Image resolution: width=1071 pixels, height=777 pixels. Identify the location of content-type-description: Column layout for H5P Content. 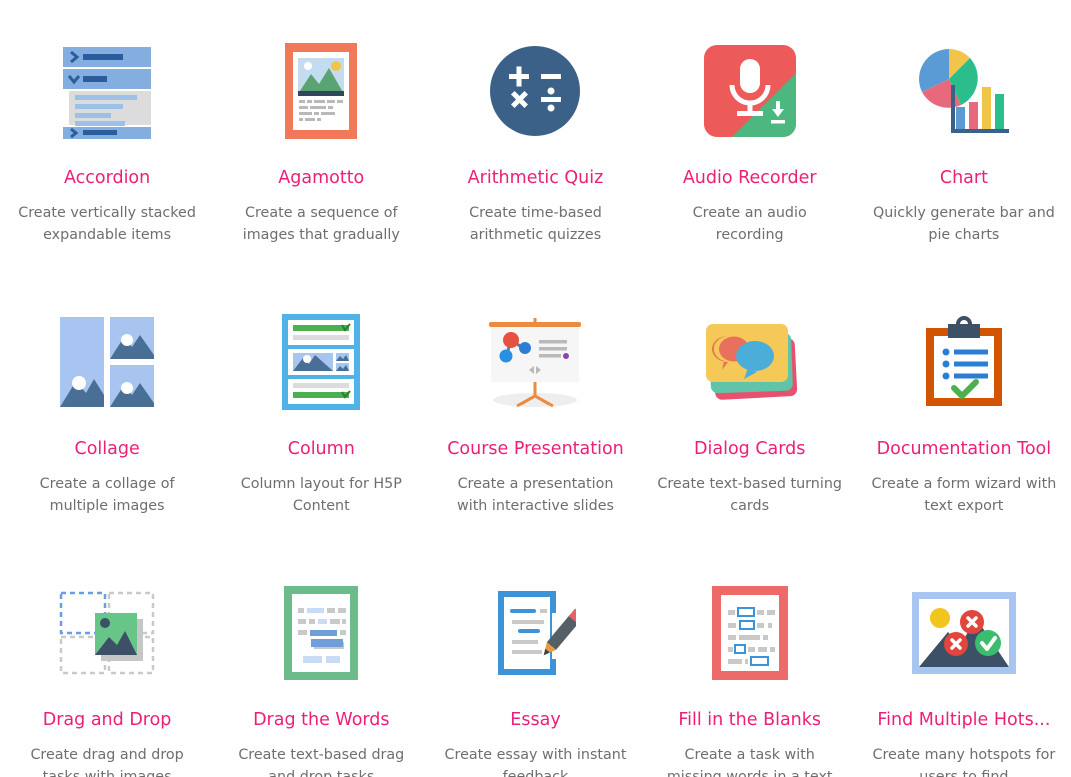
(321, 495).